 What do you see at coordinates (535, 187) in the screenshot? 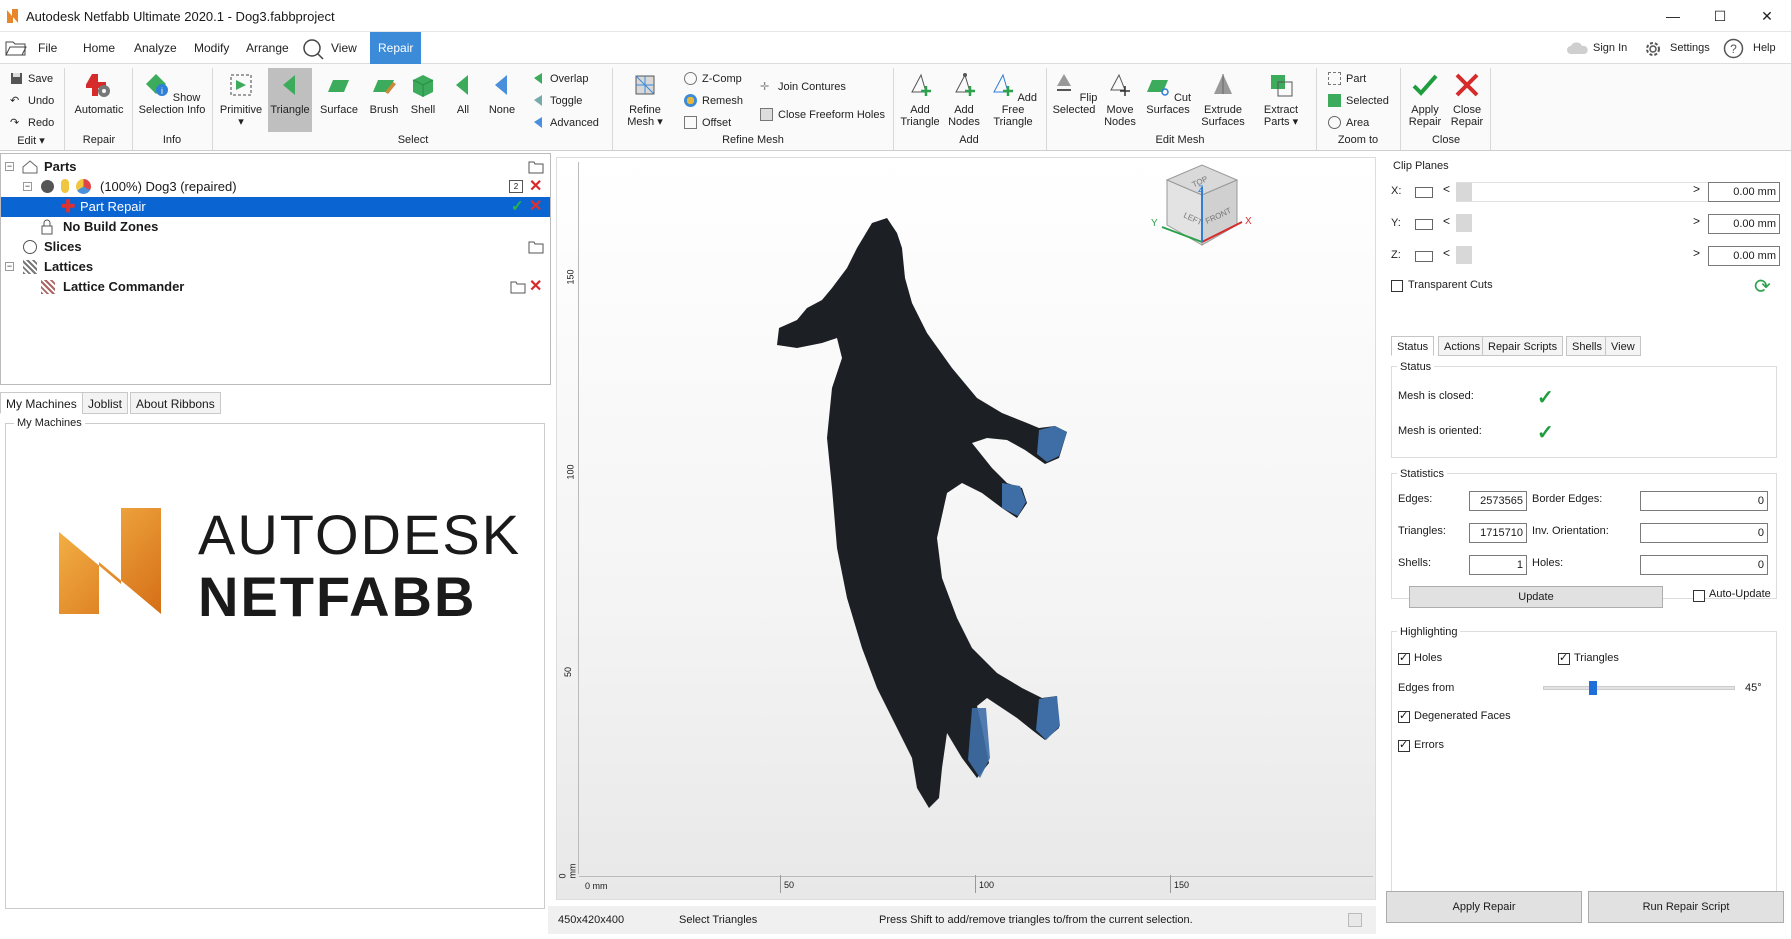
I see `remove-part-icon: ✕` at bounding box center [535, 187].